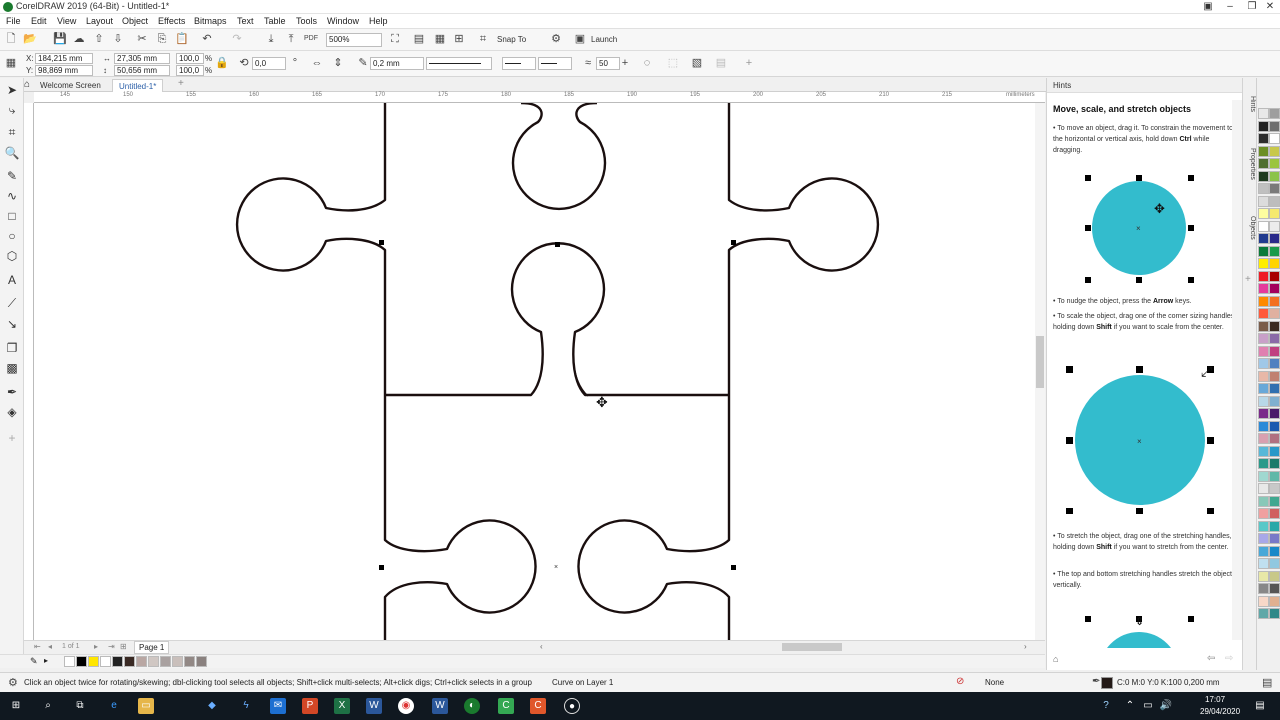 This screenshot has height=720, width=1280. What do you see at coordinates (182, 39) in the screenshot?
I see `paste-icon: 📋` at bounding box center [182, 39].